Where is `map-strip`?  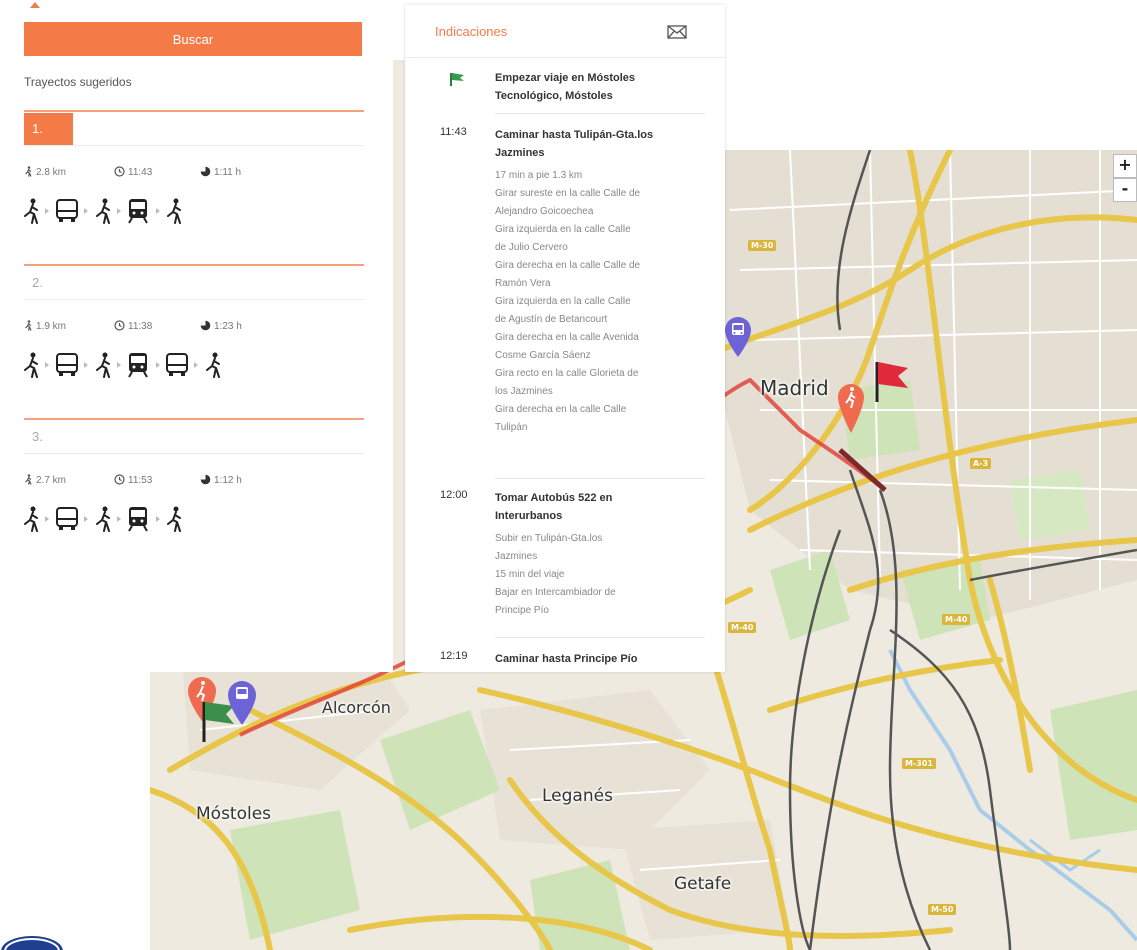
map-strip is located at coordinates (399, 165).